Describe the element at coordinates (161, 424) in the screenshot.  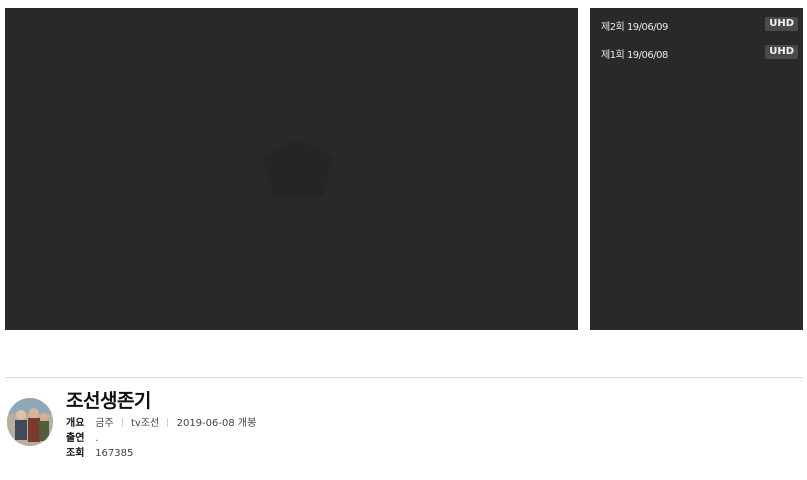
I see `overview-row: 개요 금주 tv조선 2019-06-08 개봉` at that location.